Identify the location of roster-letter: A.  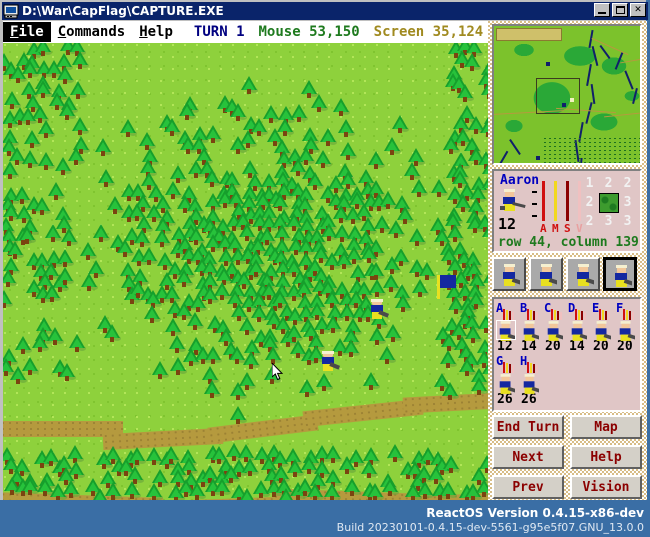
(500, 308).